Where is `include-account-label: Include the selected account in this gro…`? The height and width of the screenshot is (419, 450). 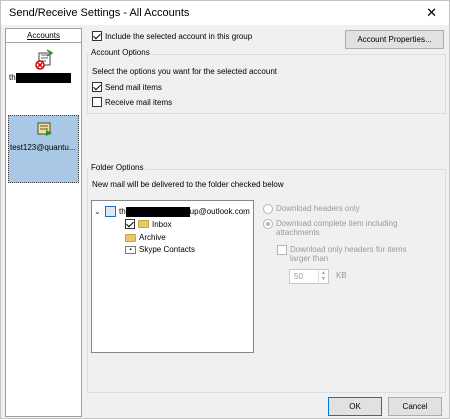 include-account-label: Include the selected account in this gro… is located at coordinates (179, 36).